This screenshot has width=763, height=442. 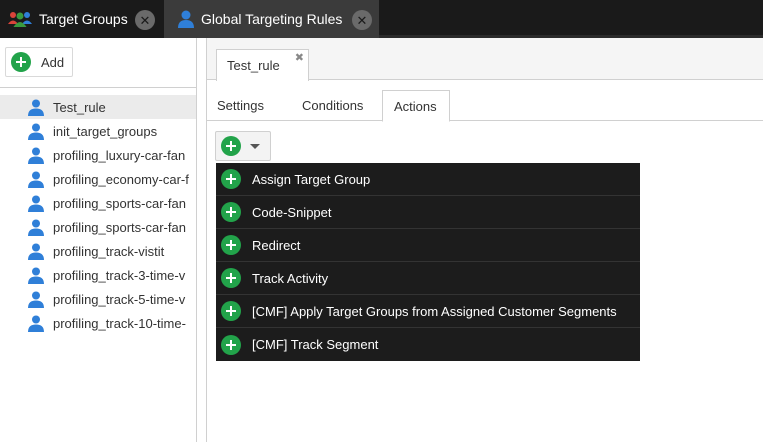 I want to click on menu-item: Assign Target Group, so click(x=428, y=179).